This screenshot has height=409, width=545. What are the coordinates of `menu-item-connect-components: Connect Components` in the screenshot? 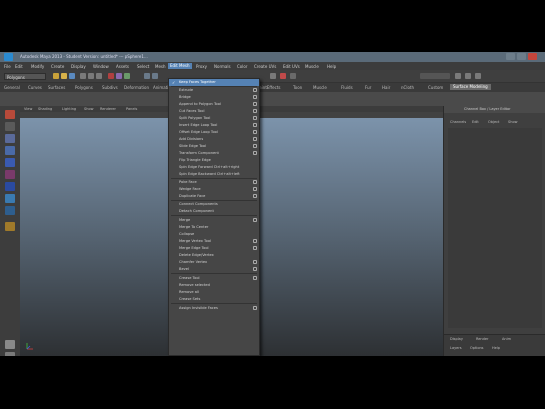 It's located at (214, 204).